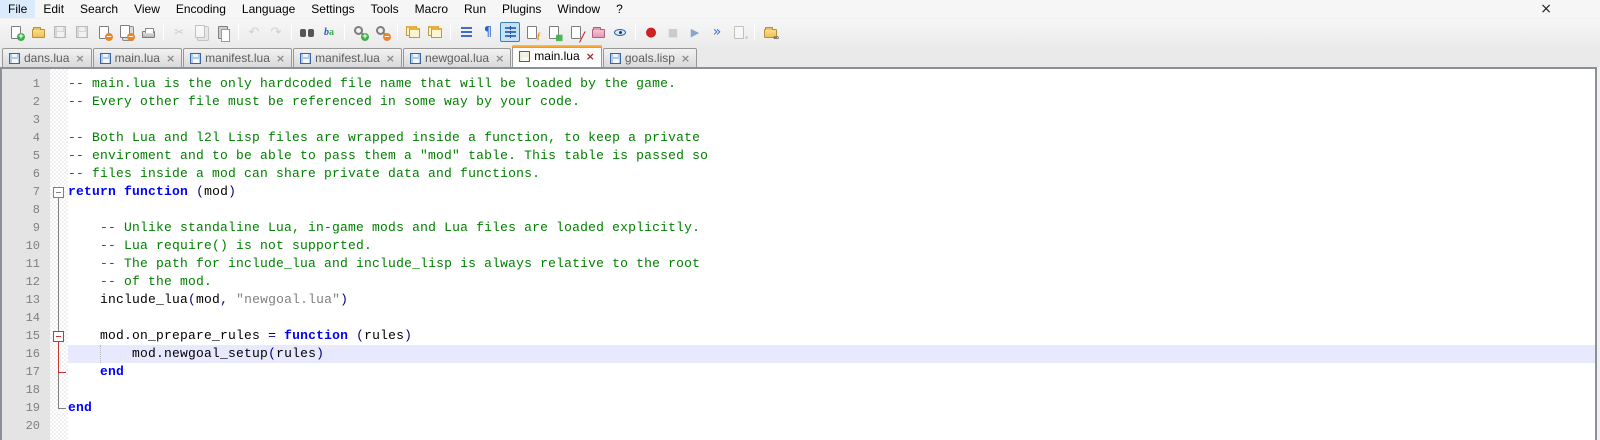  Describe the element at coordinates (488, 32) in the screenshot. I see `show-all-characters-icon: ¶` at that location.